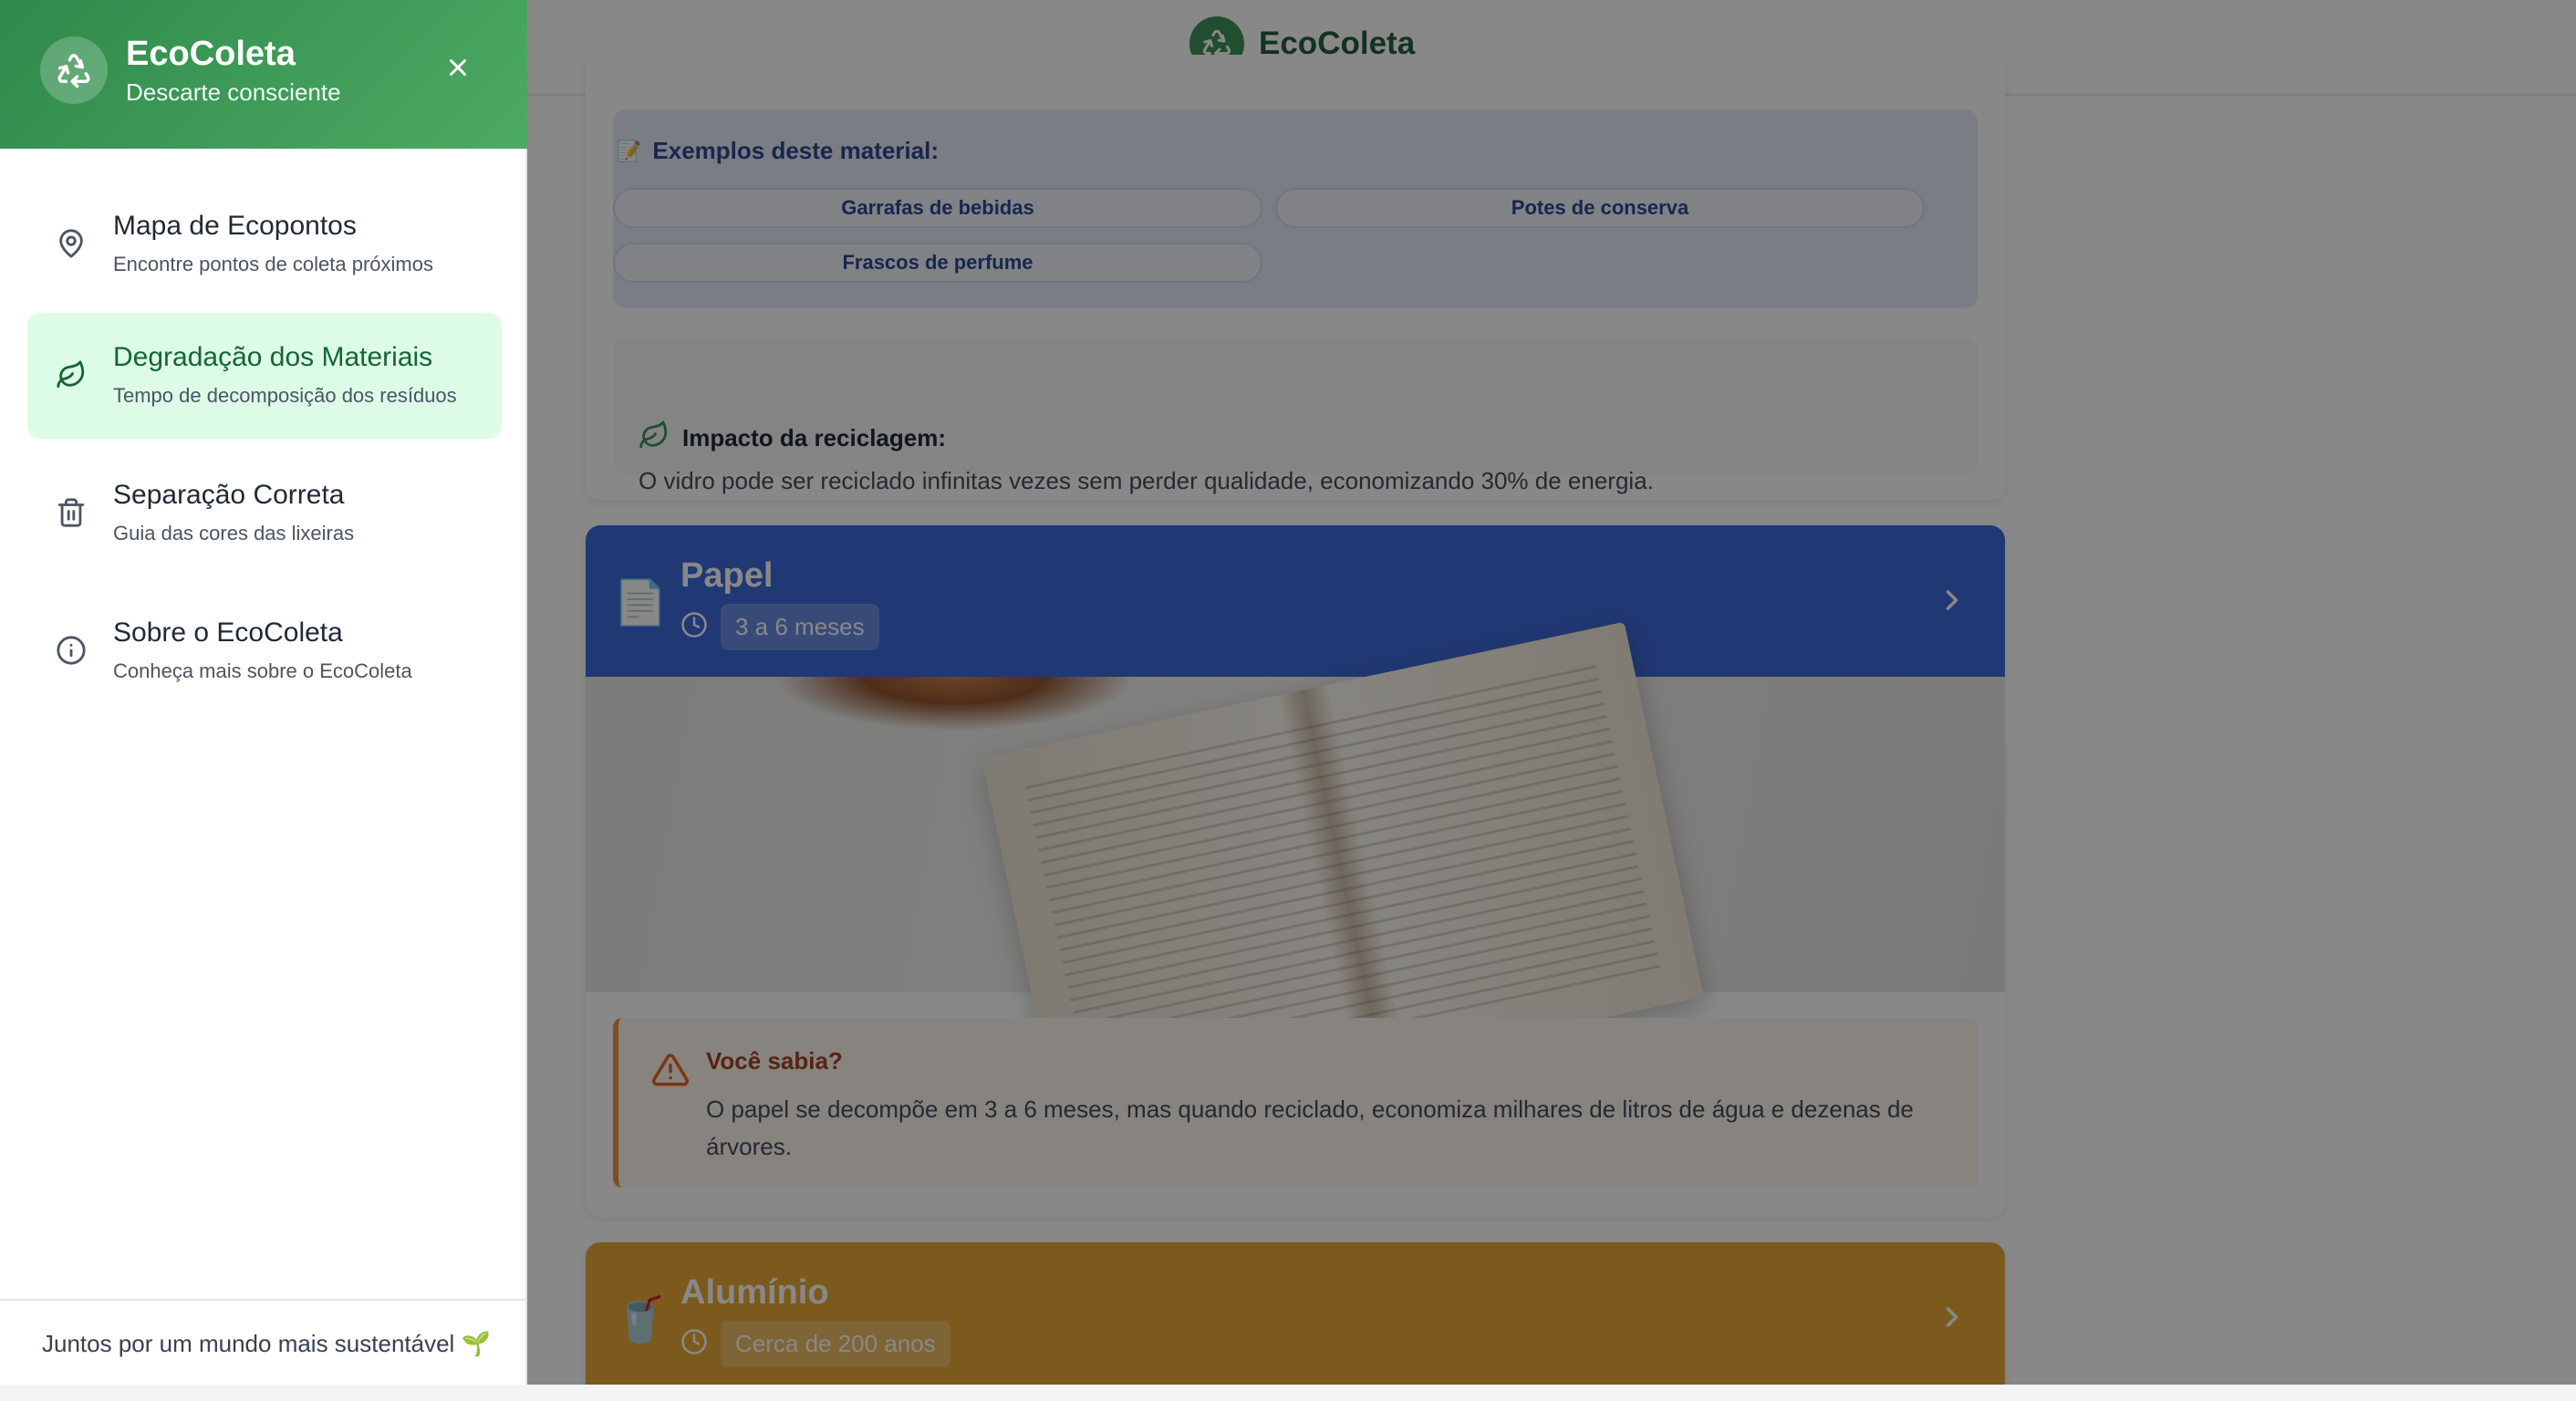 The width and height of the screenshot is (2576, 1401). Describe the element at coordinates (71, 375) in the screenshot. I see `leaf-icon` at that location.